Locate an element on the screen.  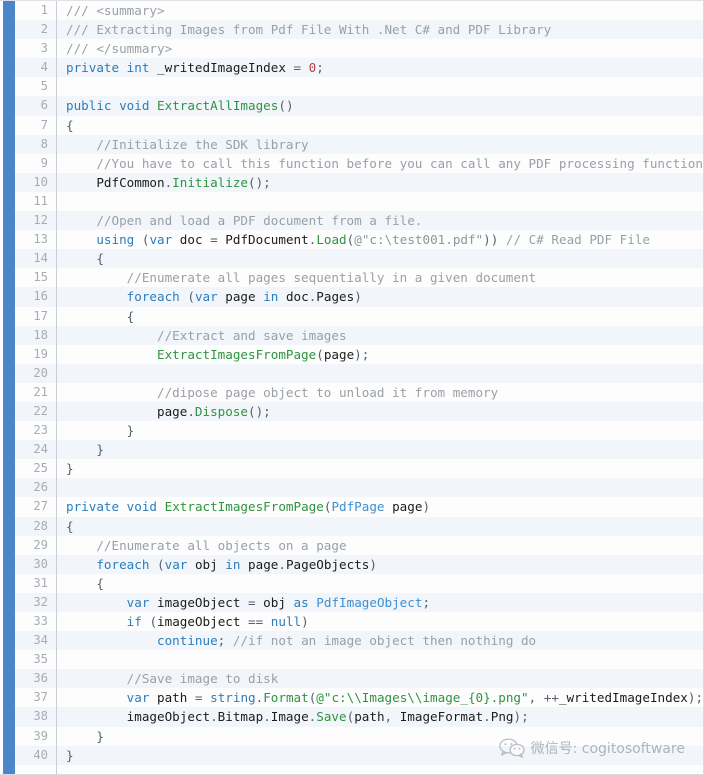
token-kw: string is located at coordinates (233, 698).